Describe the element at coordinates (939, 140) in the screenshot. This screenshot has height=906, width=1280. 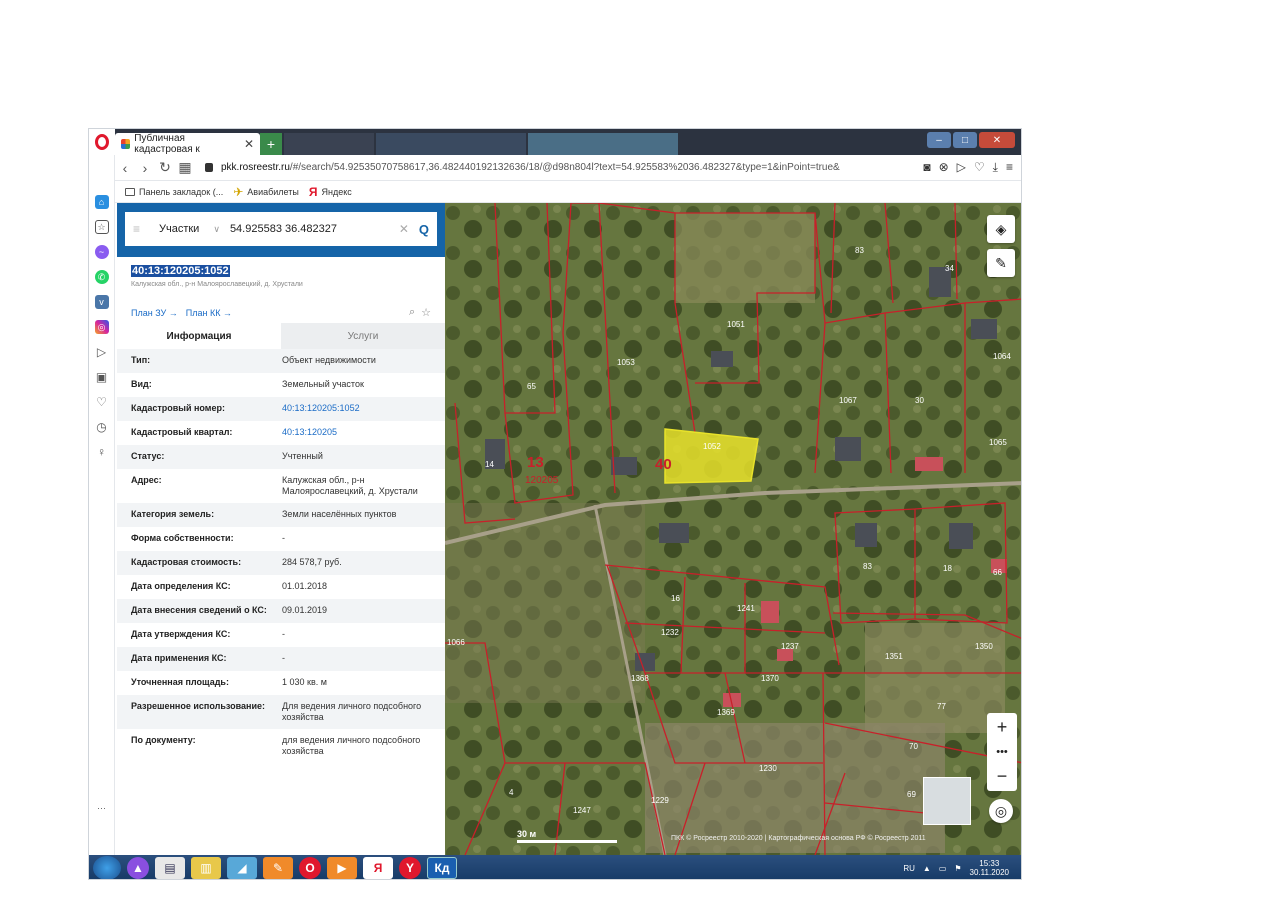
I see `minimize-button: –` at that location.